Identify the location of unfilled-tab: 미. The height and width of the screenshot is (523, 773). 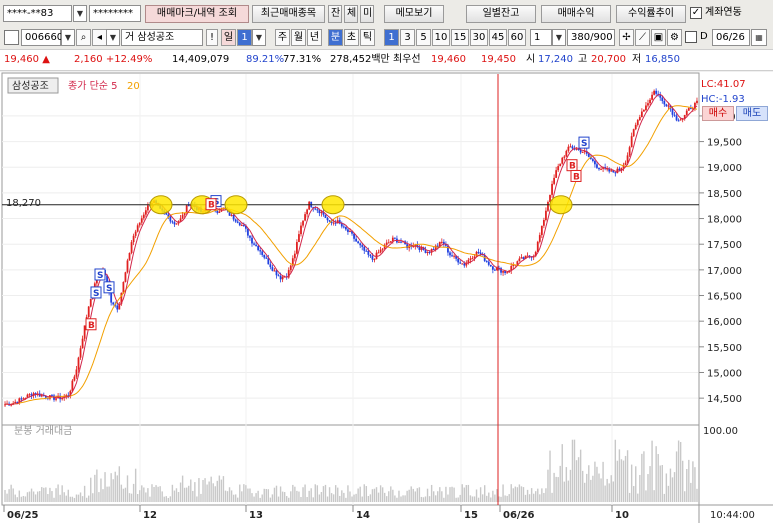
(367, 14).